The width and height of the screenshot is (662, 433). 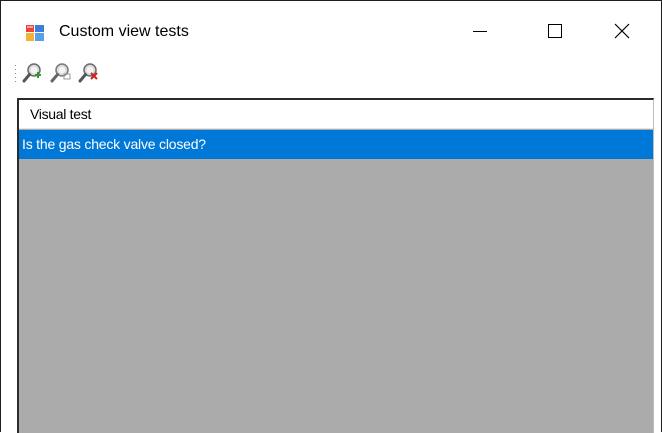 I want to click on close-button, so click(x=622, y=33).